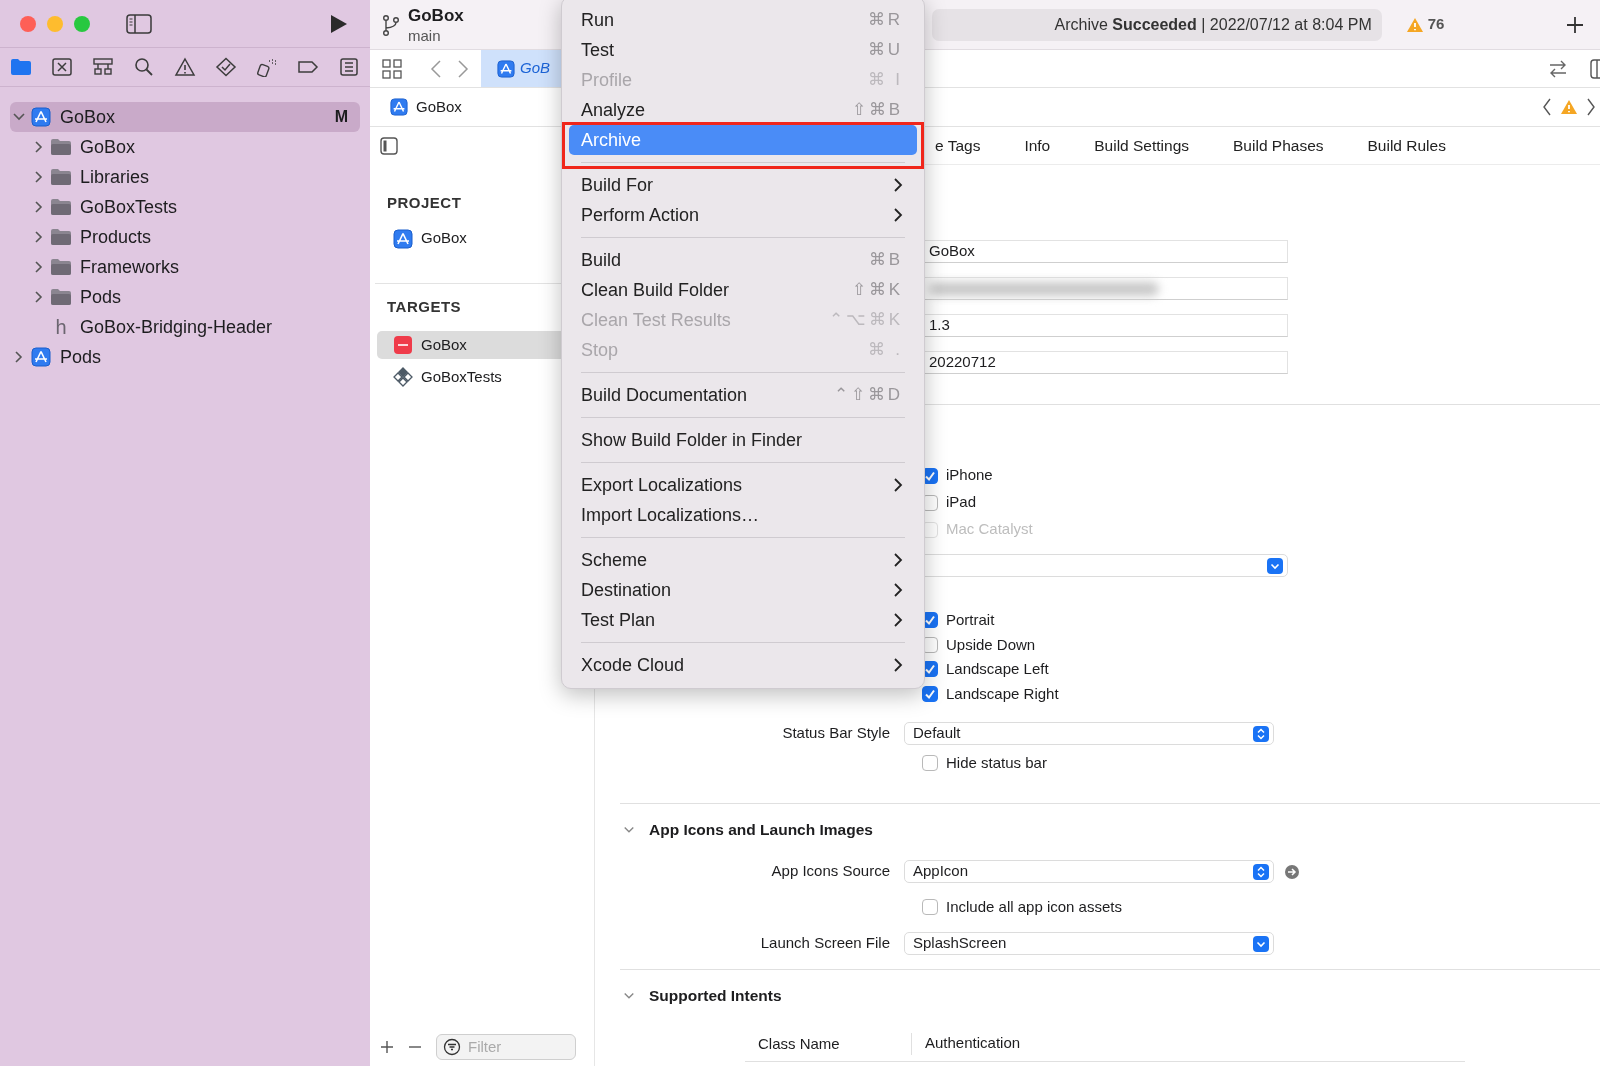  I want to click on checkbox-label: Include all app icon assets, so click(1034, 906).